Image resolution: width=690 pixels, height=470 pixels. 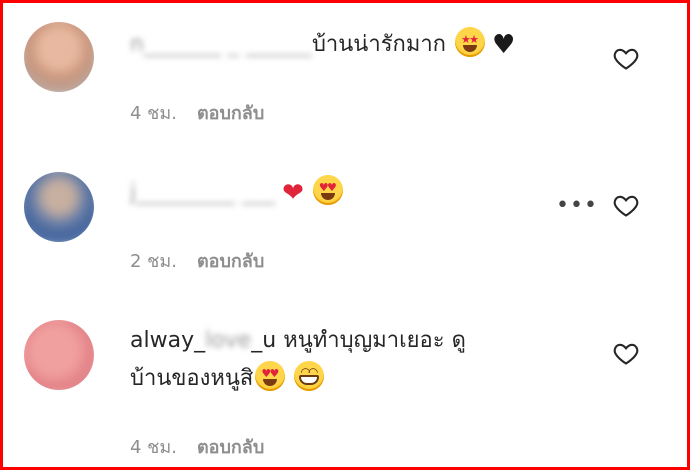 I want to click on comment-text: j_________ ___ ❤ ♥ ♥, so click(x=236, y=193).